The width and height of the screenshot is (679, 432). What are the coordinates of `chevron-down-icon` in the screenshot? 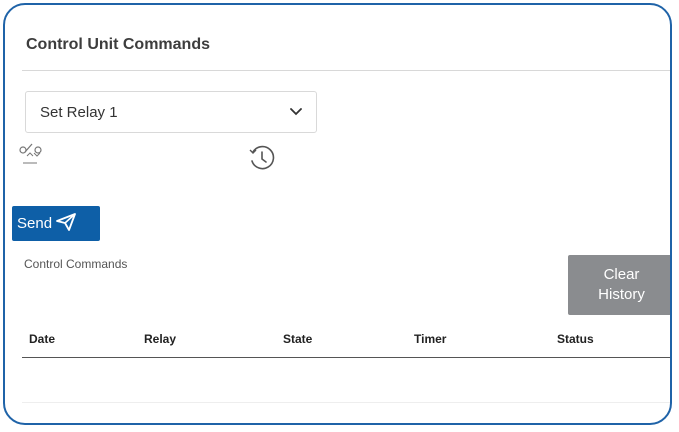 It's located at (296, 112).